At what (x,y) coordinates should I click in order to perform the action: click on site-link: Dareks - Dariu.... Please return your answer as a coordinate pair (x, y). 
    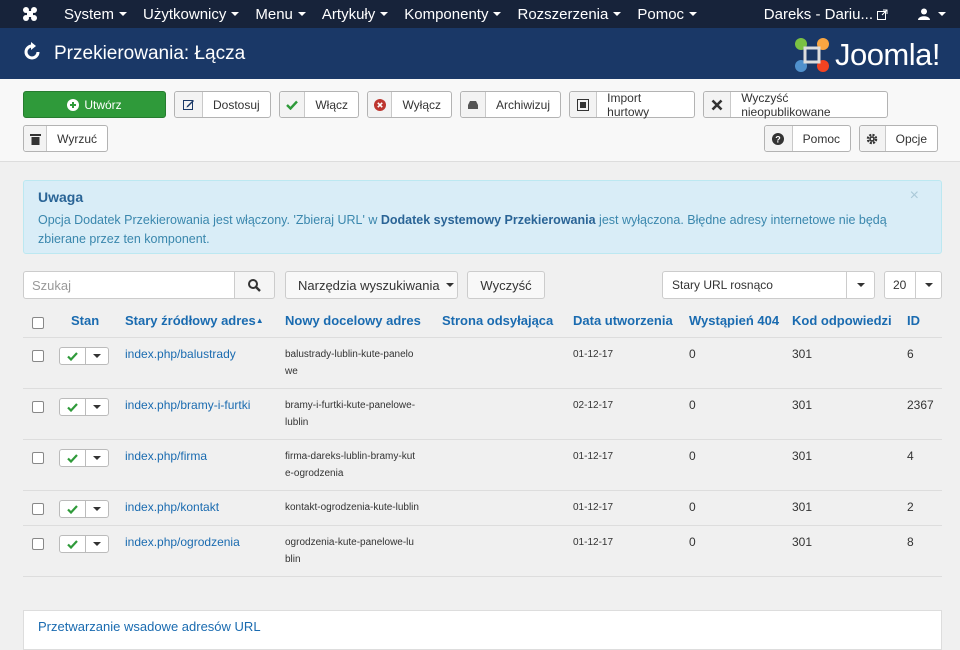
    Looking at the image, I should click on (826, 14).